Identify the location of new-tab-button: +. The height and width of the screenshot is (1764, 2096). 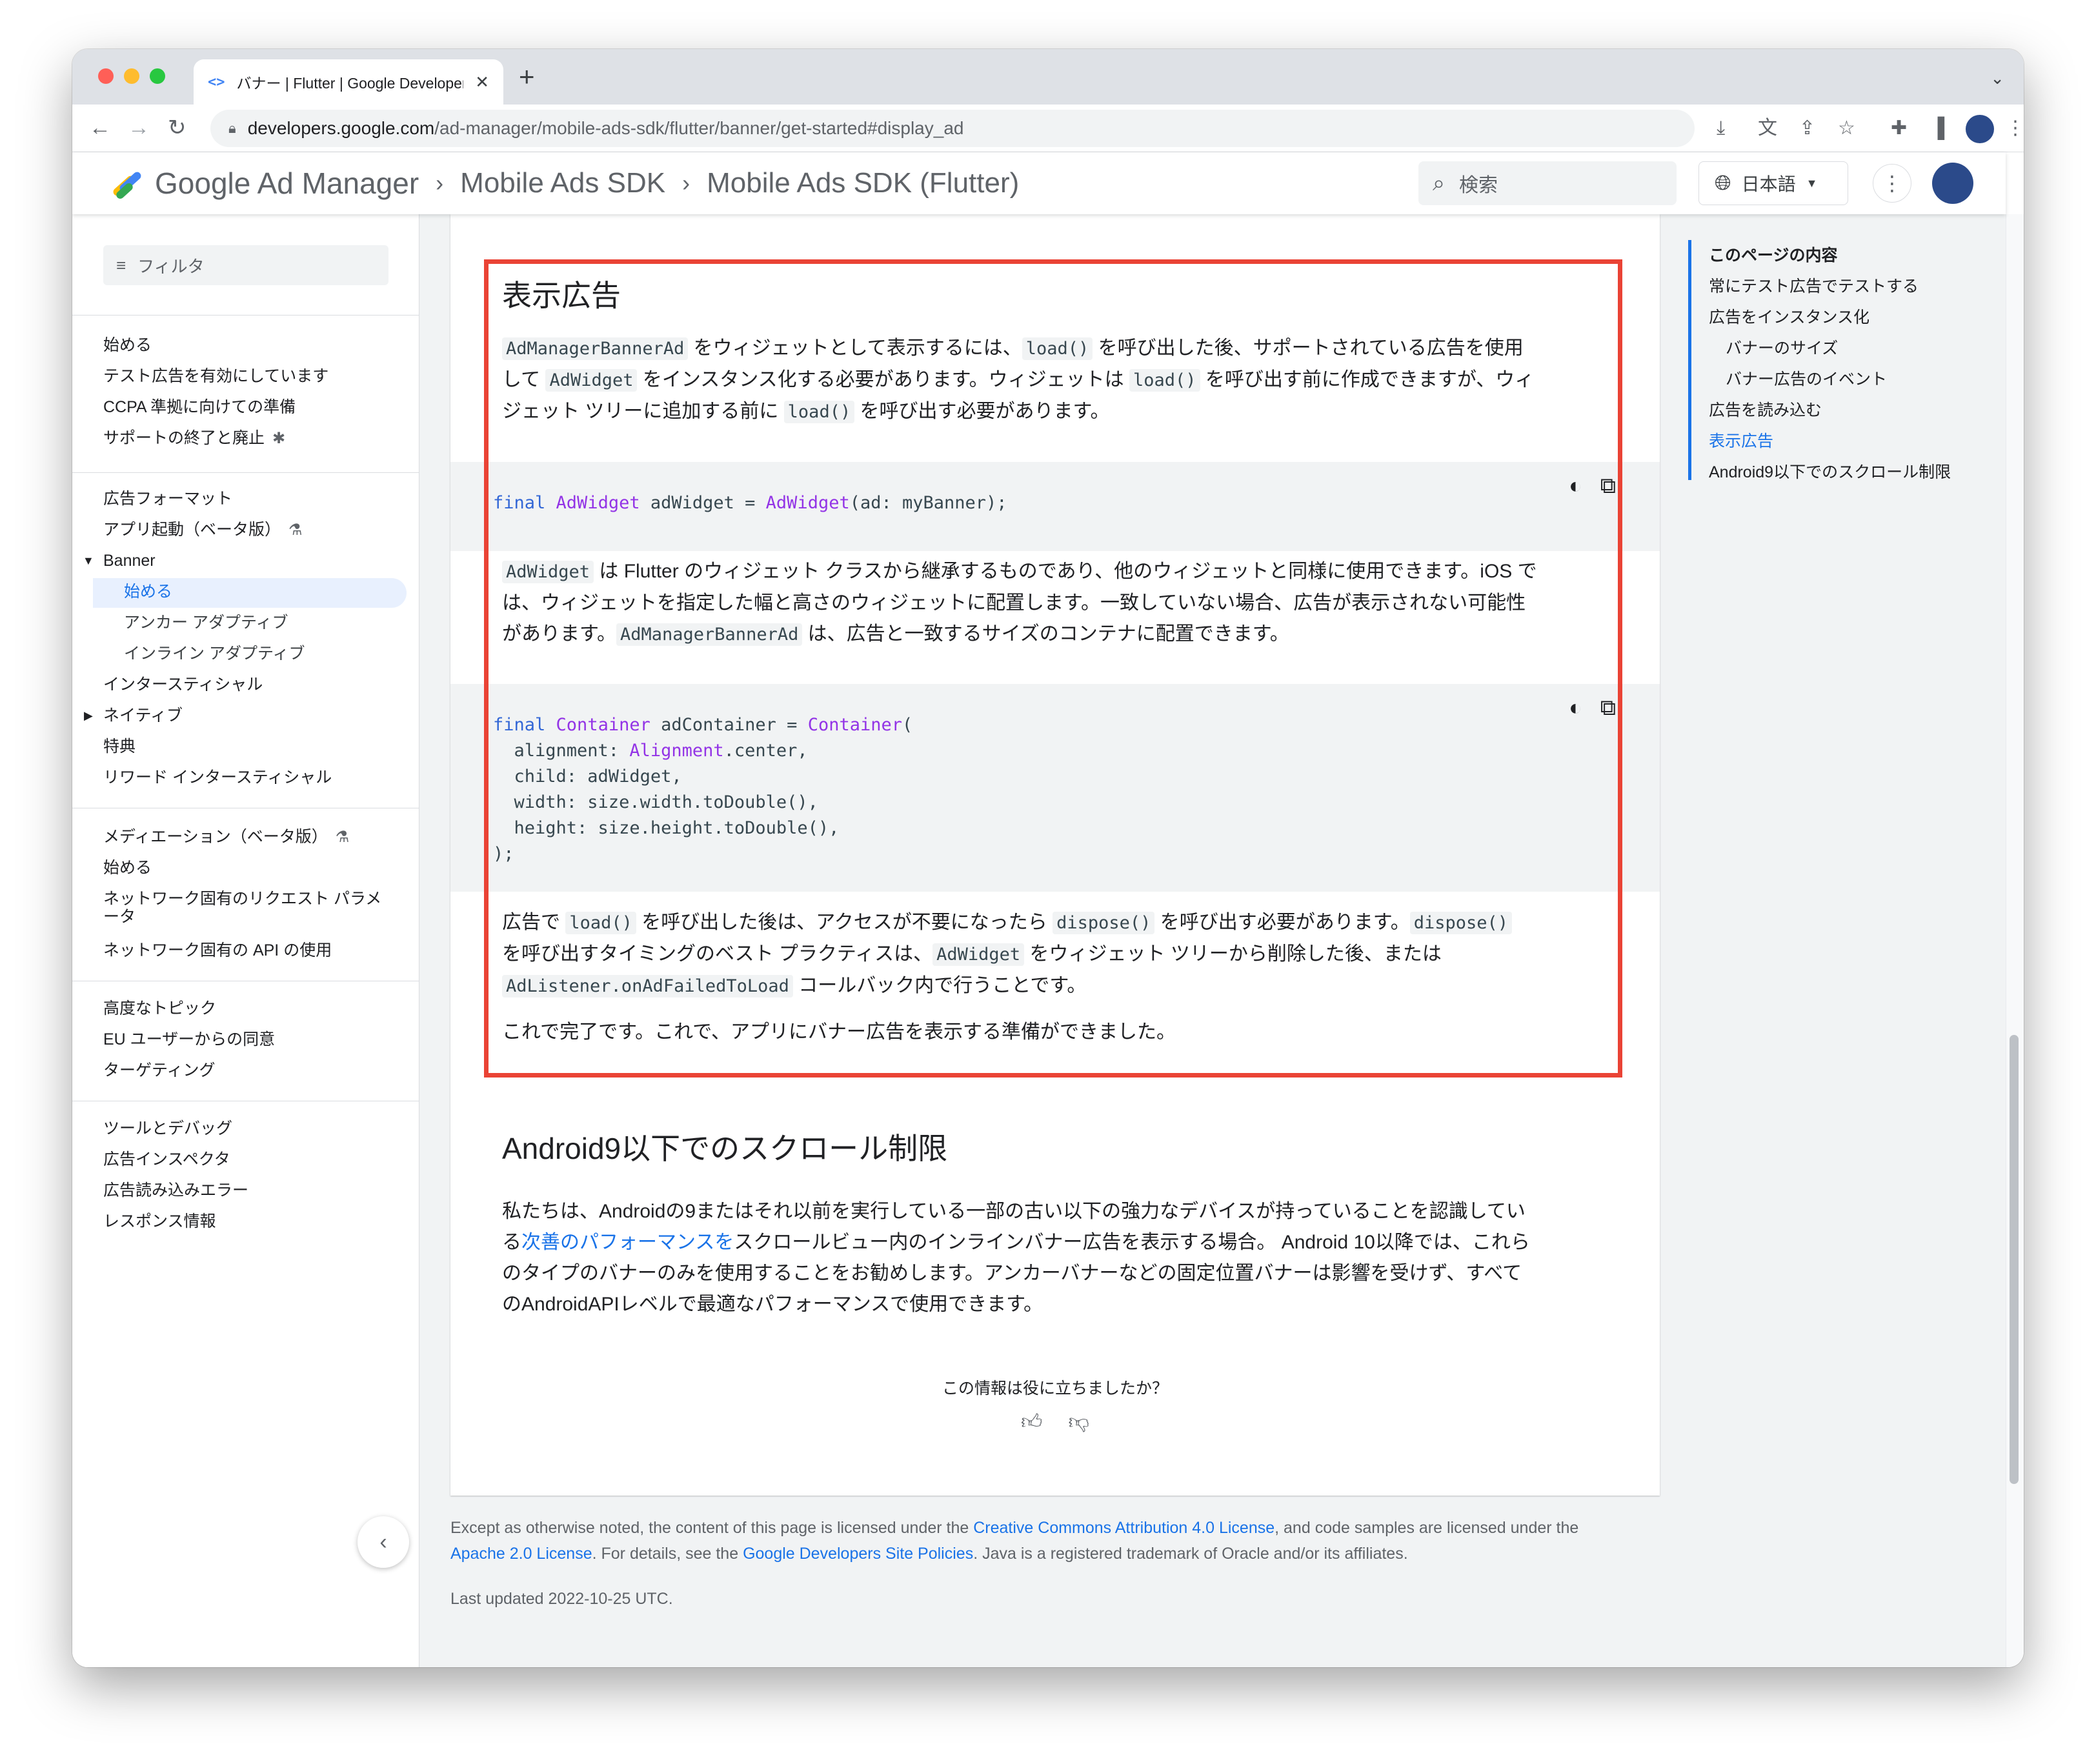
(527, 76).